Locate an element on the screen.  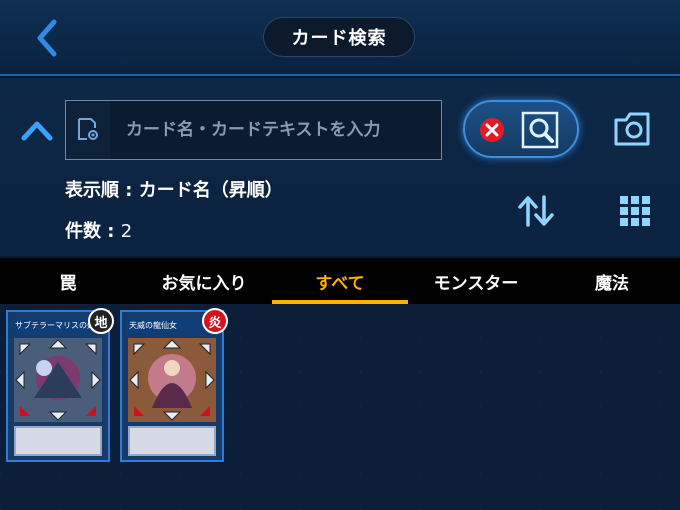
attribute-badge: 炎 is located at coordinates (215, 321).